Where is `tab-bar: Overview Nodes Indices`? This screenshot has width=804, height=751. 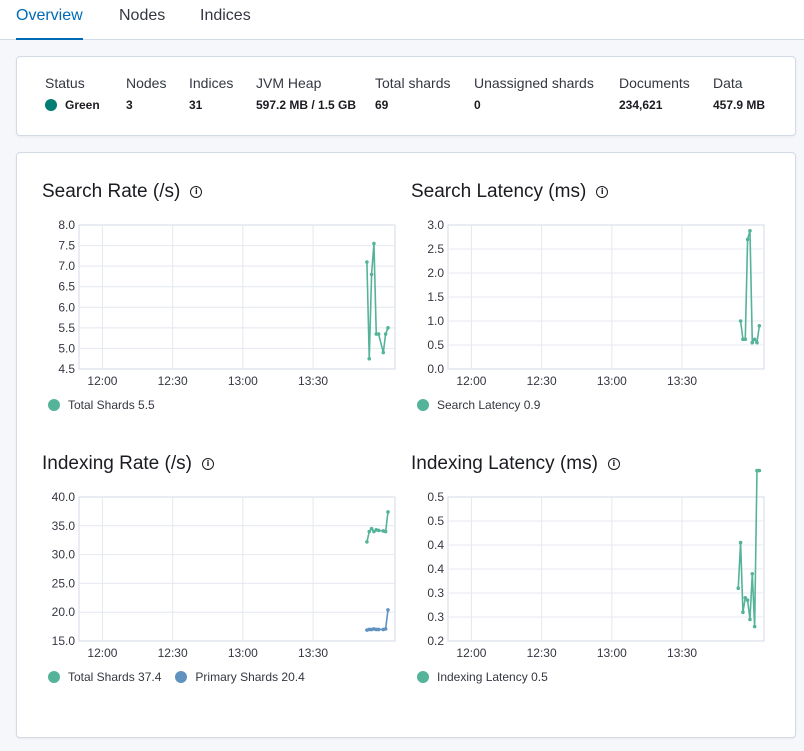 tab-bar: Overview Nodes Indices is located at coordinates (402, 20).